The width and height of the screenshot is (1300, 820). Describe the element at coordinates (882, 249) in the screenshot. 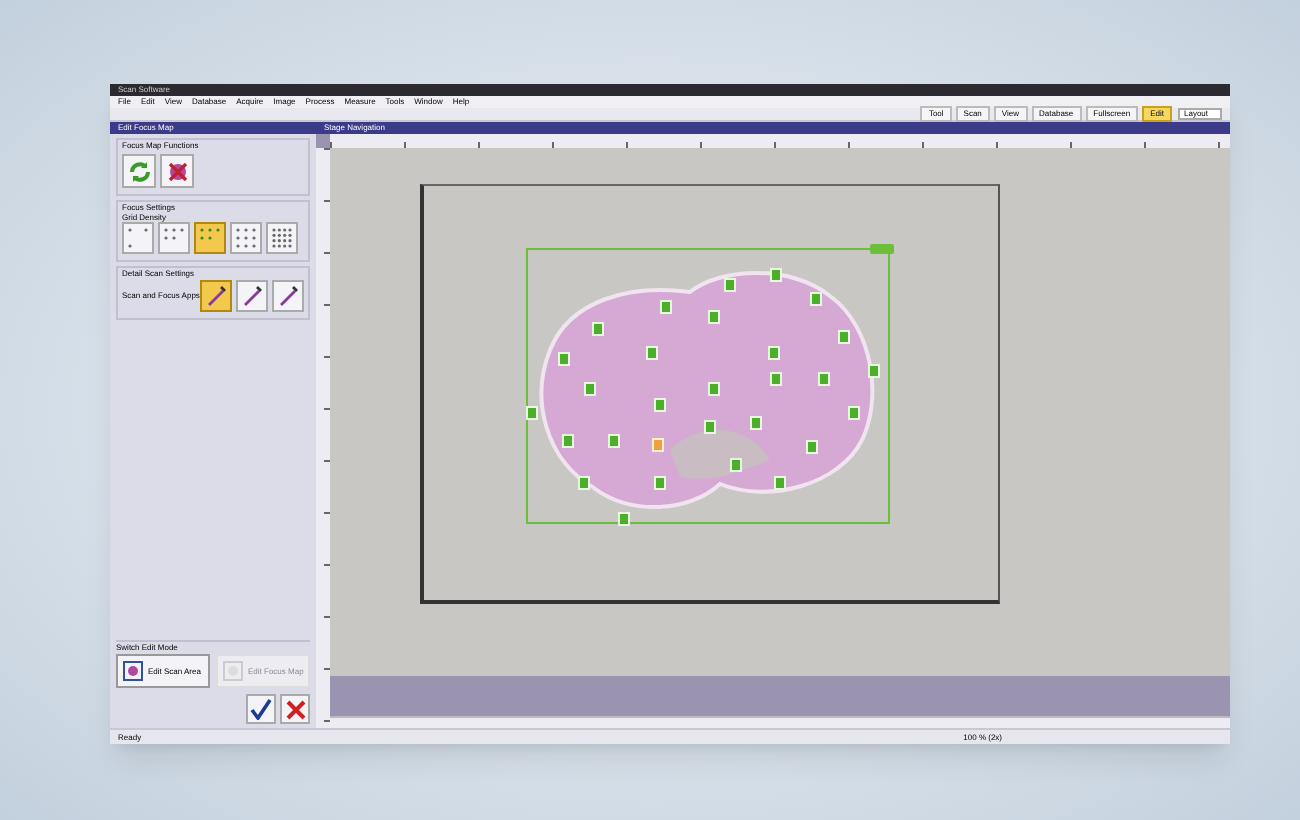

I see `area-tag-icon` at that location.